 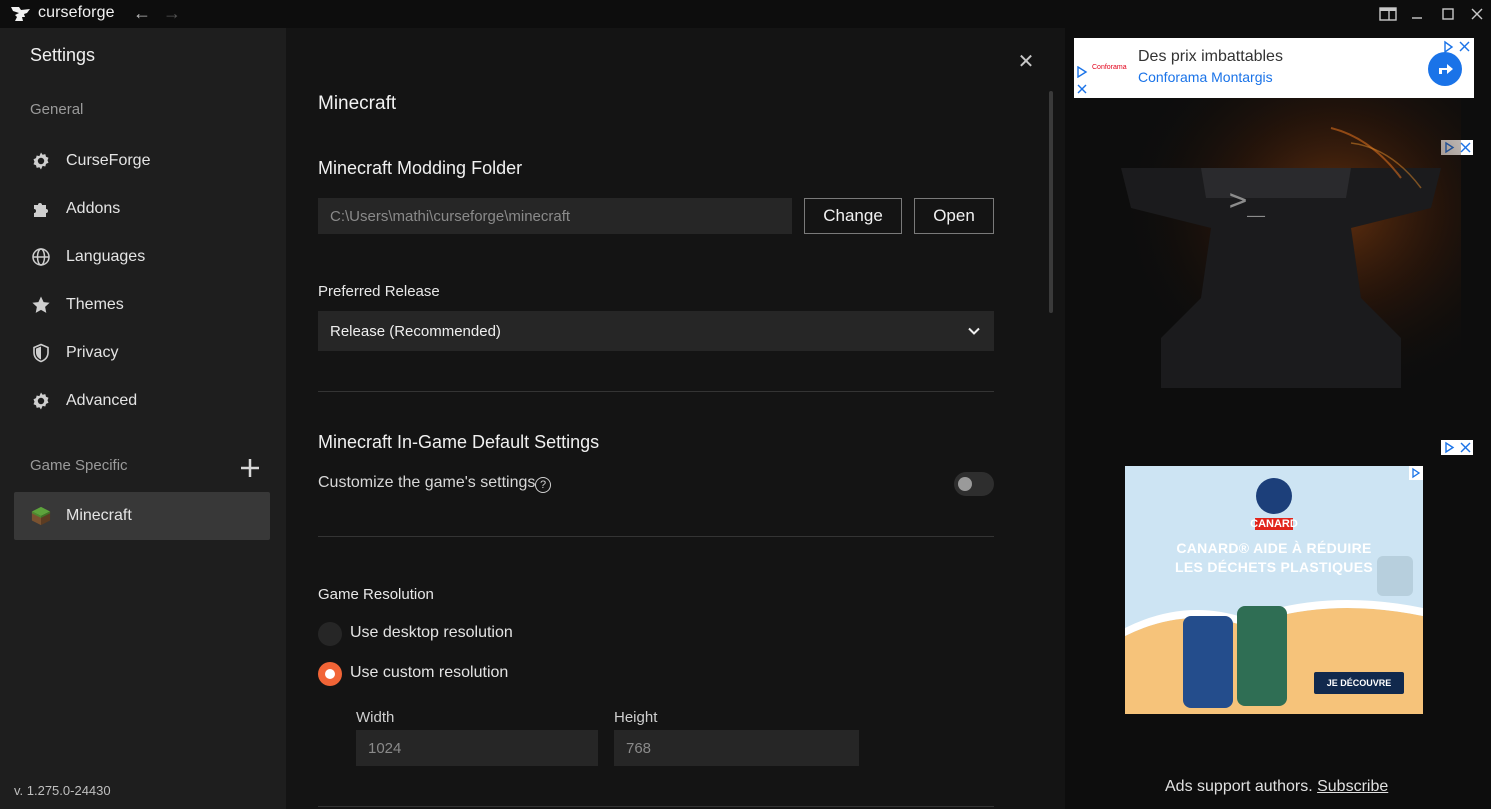 I want to click on canard-headline-2: LES DÉCHETS PLASTIQUES, so click(x=1274, y=567).